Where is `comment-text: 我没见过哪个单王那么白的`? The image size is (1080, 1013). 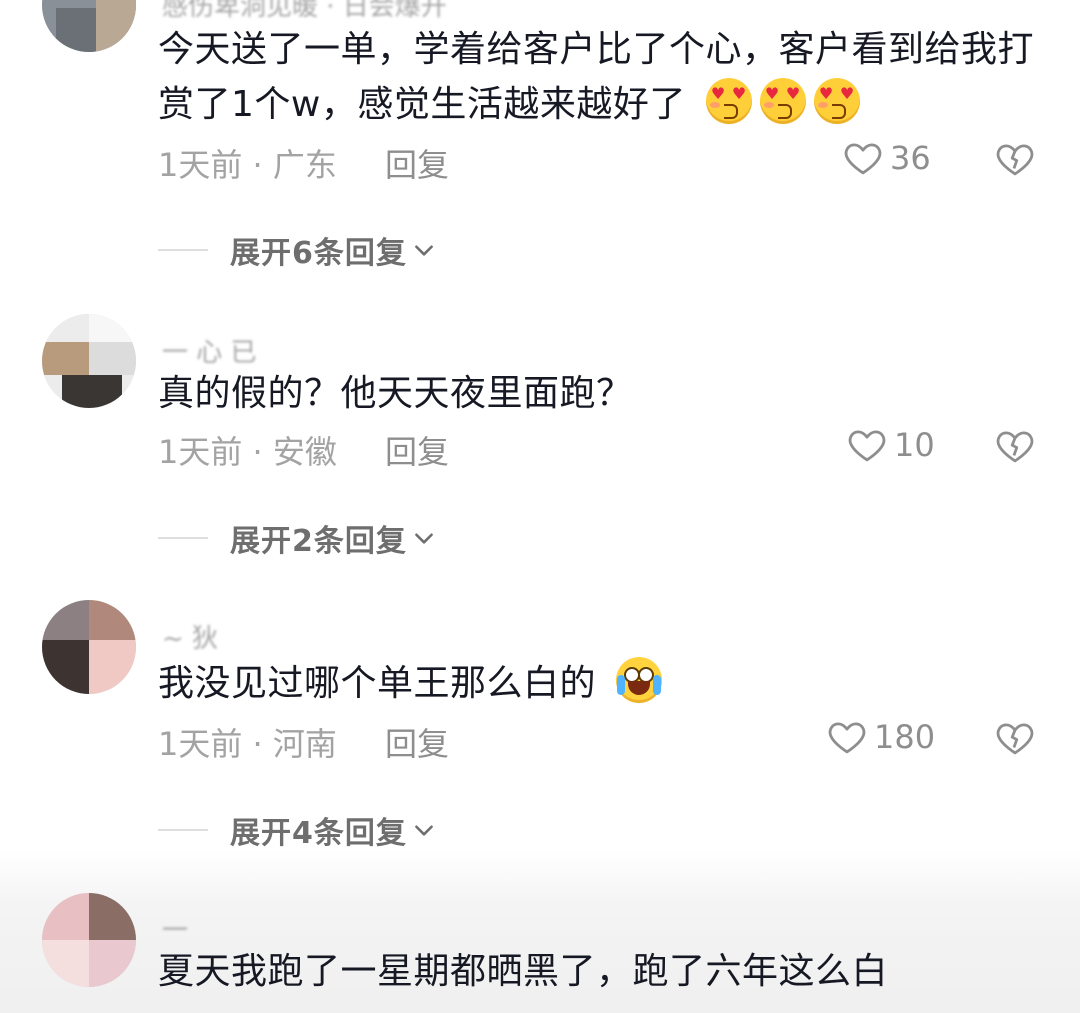 comment-text: 我没见过哪个单王那么白的 is located at coordinates (598, 683).